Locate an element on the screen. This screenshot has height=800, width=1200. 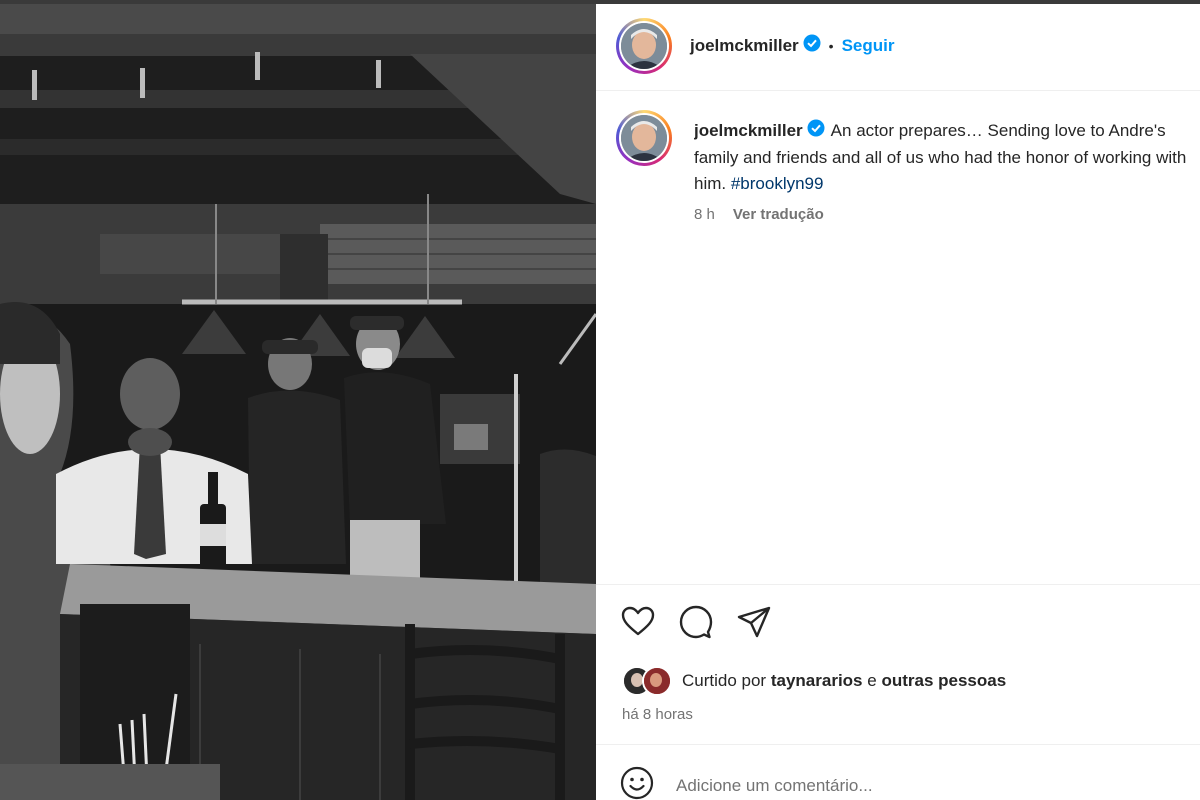
comment-input is located at coordinates (896, 785).